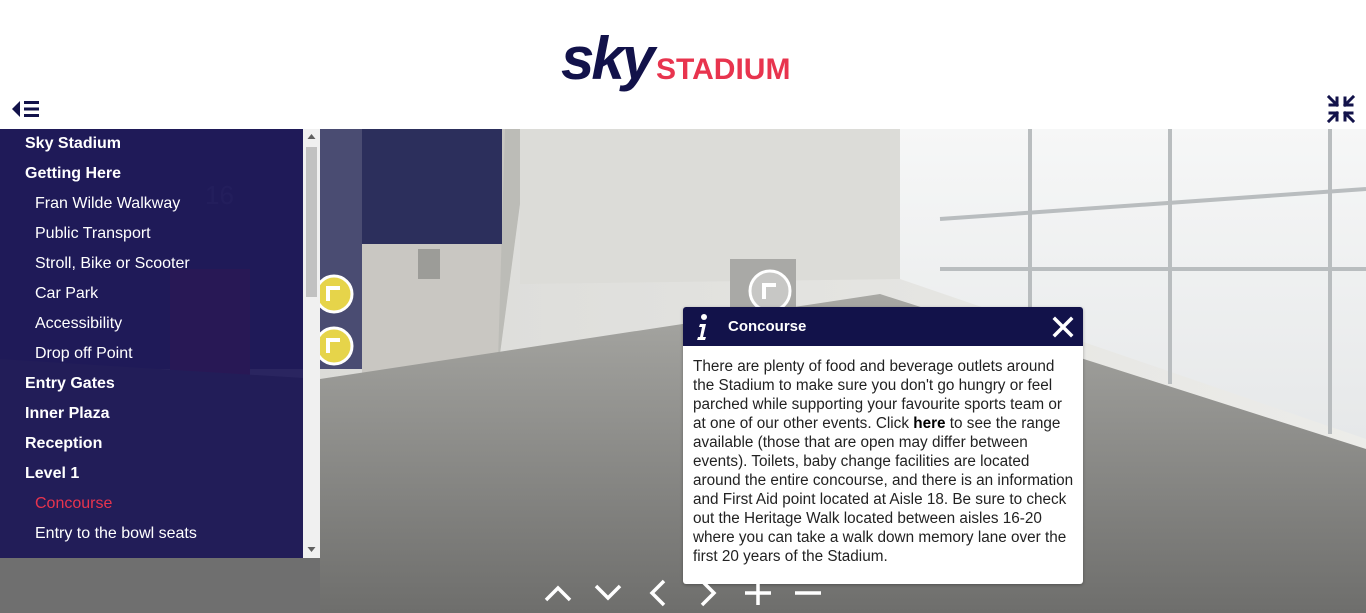 This screenshot has width=1366, height=613. I want to click on chevron-up-icon, so click(558, 593).